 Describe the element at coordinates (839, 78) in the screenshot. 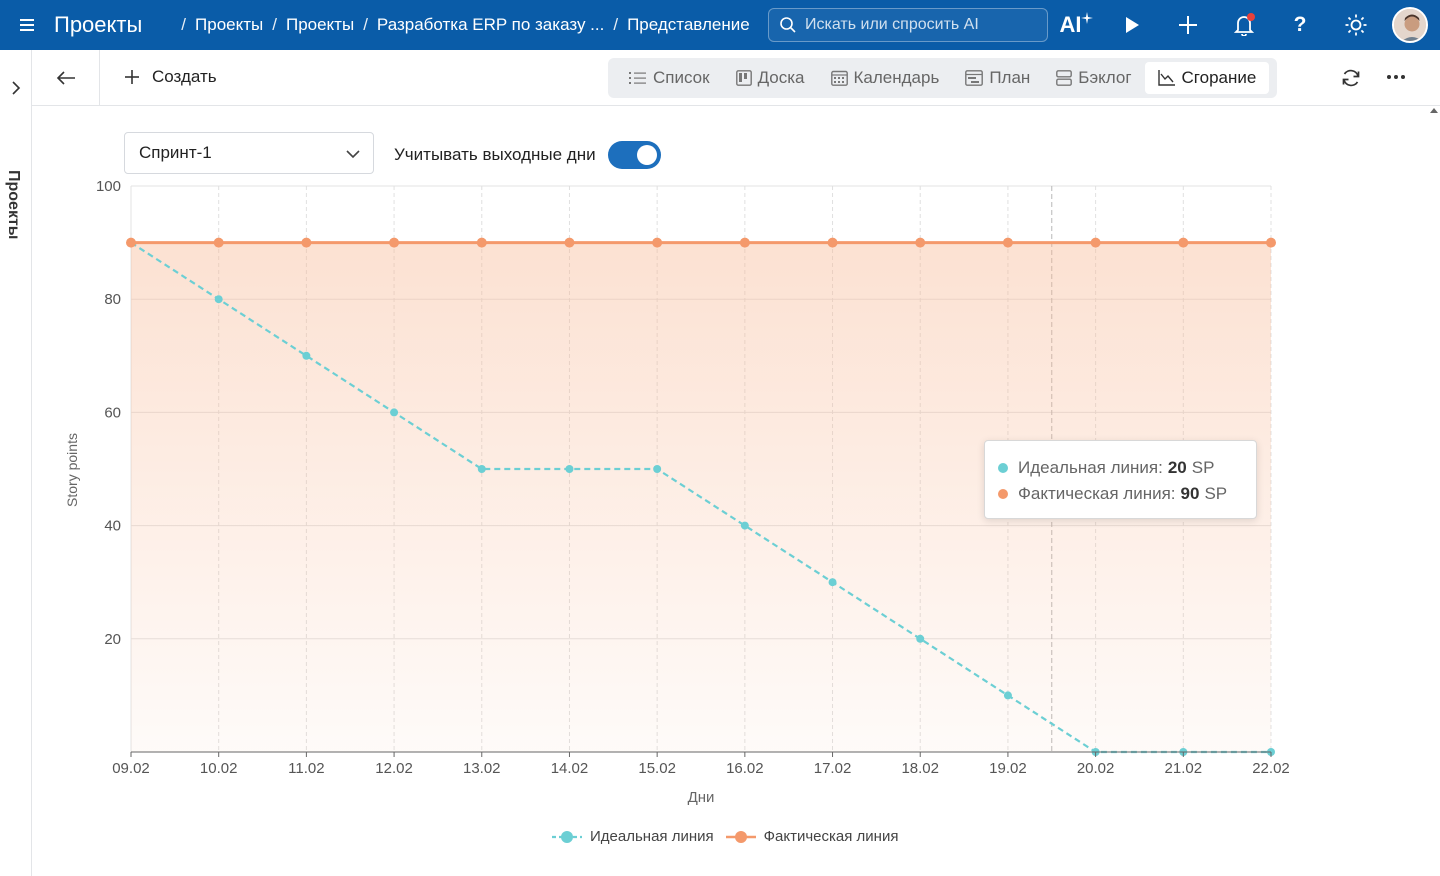

I see `calendar-icon` at that location.